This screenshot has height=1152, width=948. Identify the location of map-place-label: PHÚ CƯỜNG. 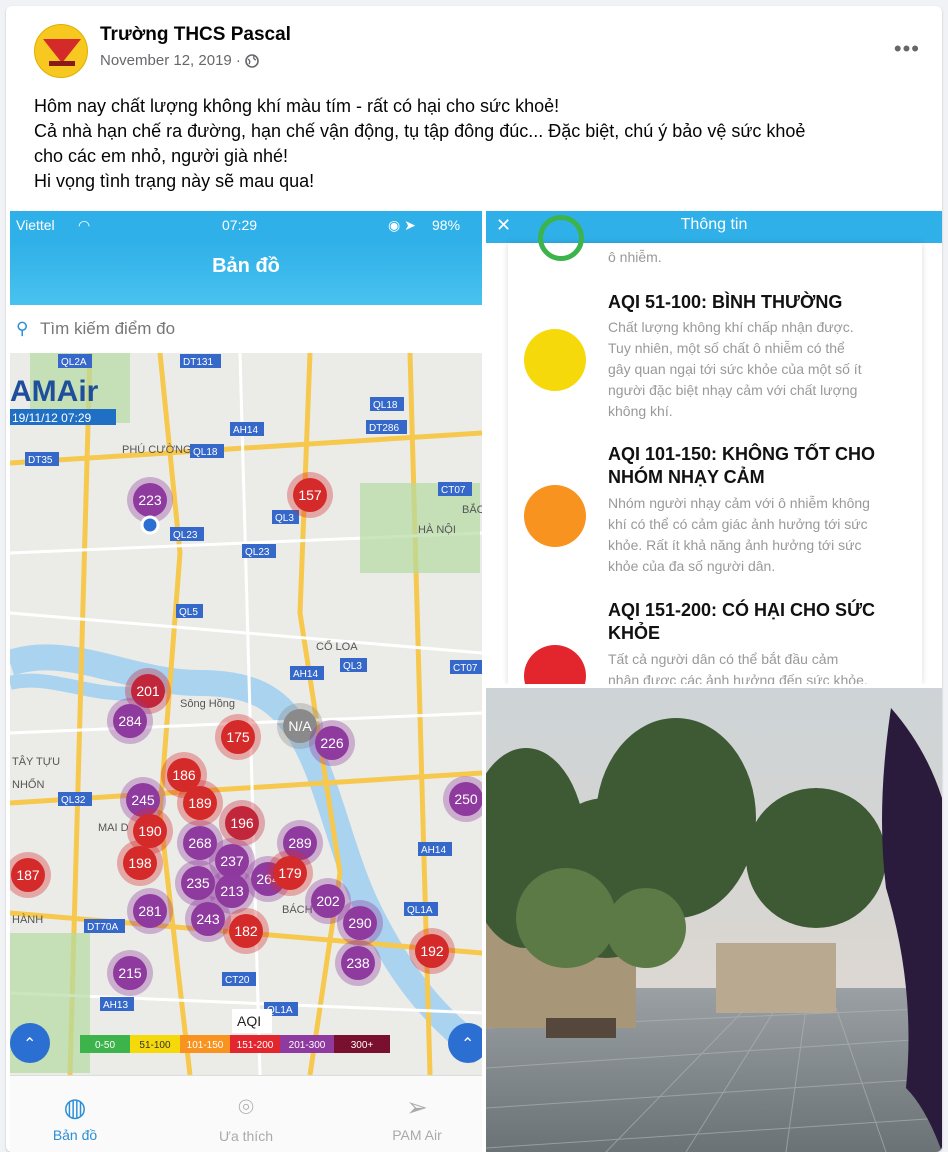
(157, 449).